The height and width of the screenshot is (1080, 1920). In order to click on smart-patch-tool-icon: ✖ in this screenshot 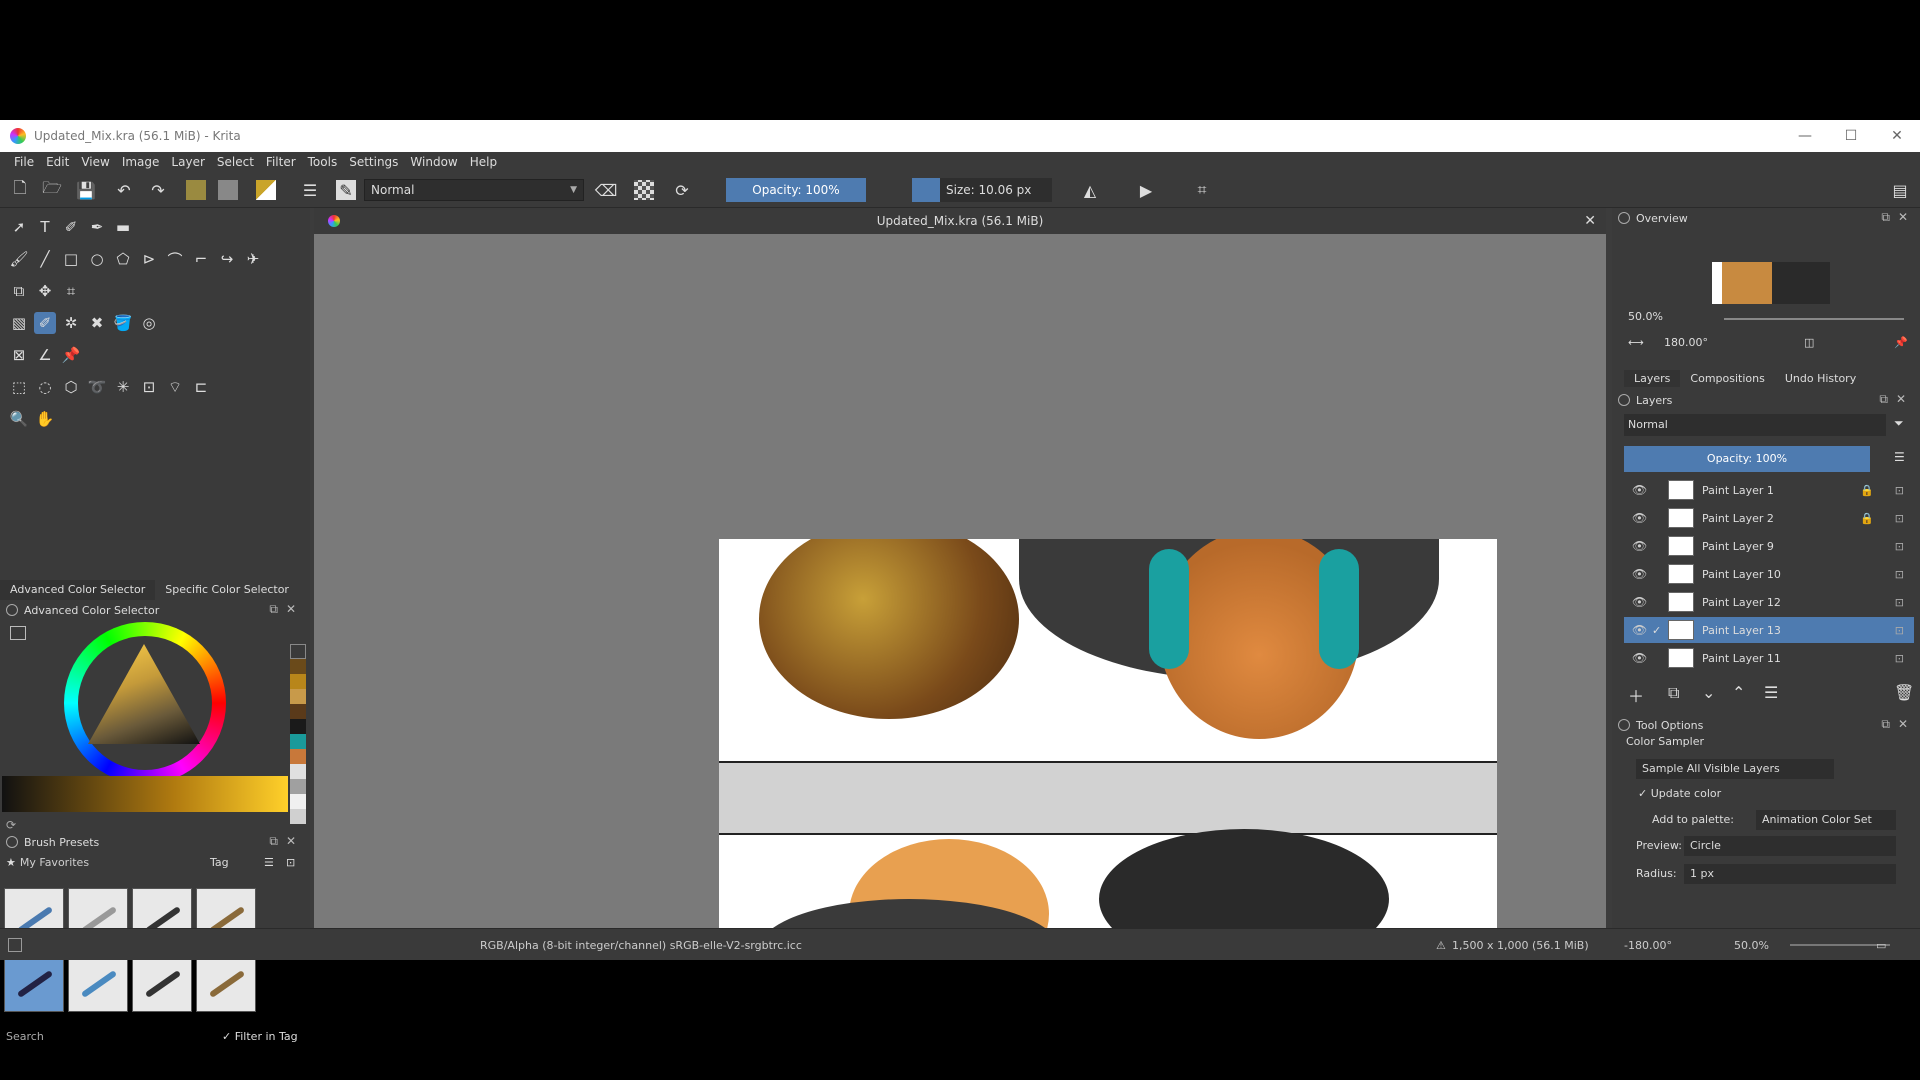, I will do `click(97, 323)`.